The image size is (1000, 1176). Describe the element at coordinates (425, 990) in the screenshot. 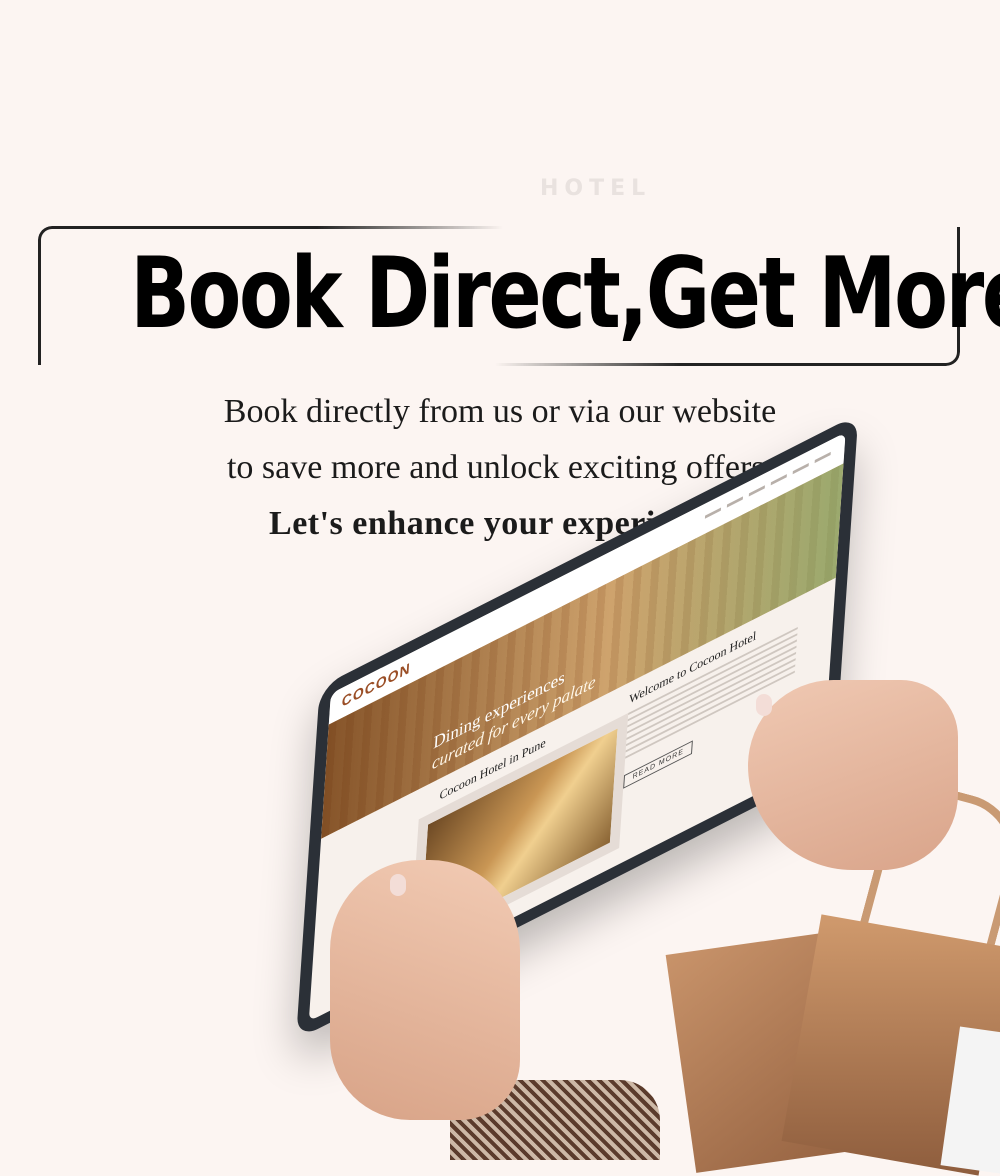

I see `left-hand` at that location.